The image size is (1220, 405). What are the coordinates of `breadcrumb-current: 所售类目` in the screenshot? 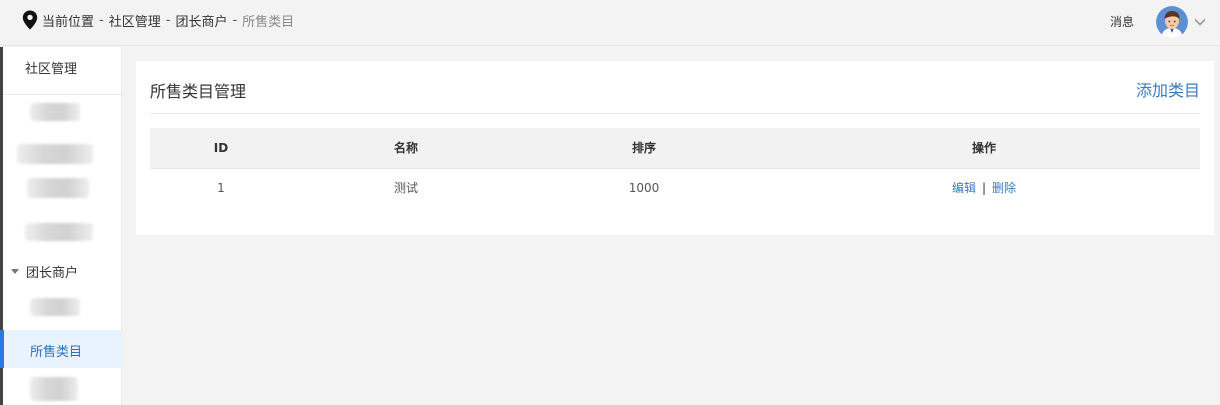 It's located at (268, 22).